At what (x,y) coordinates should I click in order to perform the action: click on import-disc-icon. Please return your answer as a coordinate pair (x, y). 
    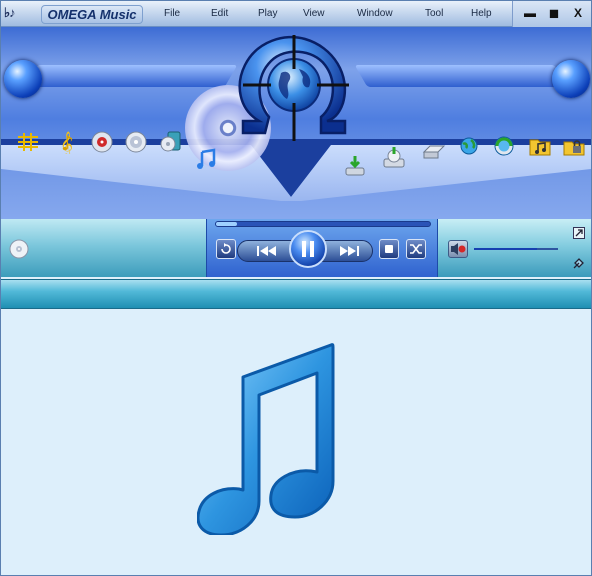
    Looking at the image, I should click on (355, 166).